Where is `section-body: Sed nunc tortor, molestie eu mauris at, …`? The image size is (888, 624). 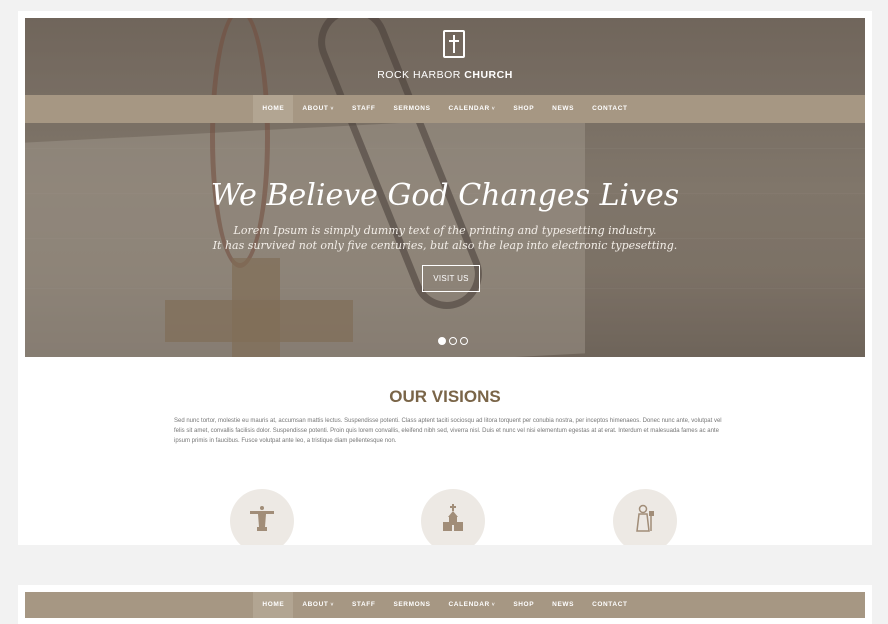 section-body: Sed nunc tortor, molestie eu mauris at, … is located at coordinates (448, 431).